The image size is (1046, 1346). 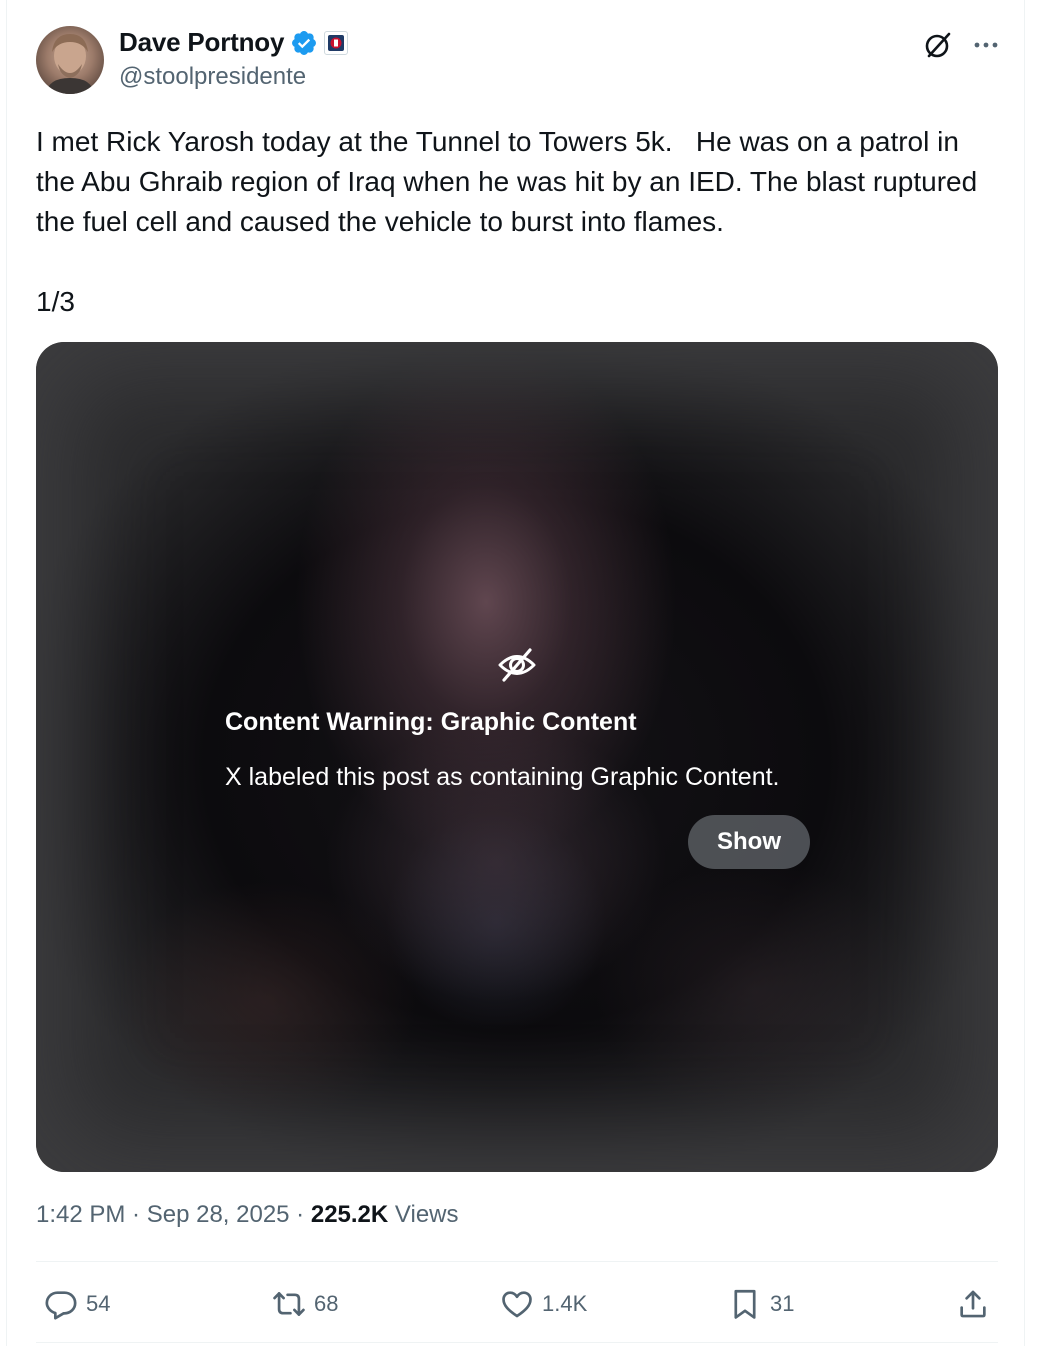 What do you see at coordinates (517, 665) in the screenshot?
I see `eye-slash-icon` at bounding box center [517, 665].